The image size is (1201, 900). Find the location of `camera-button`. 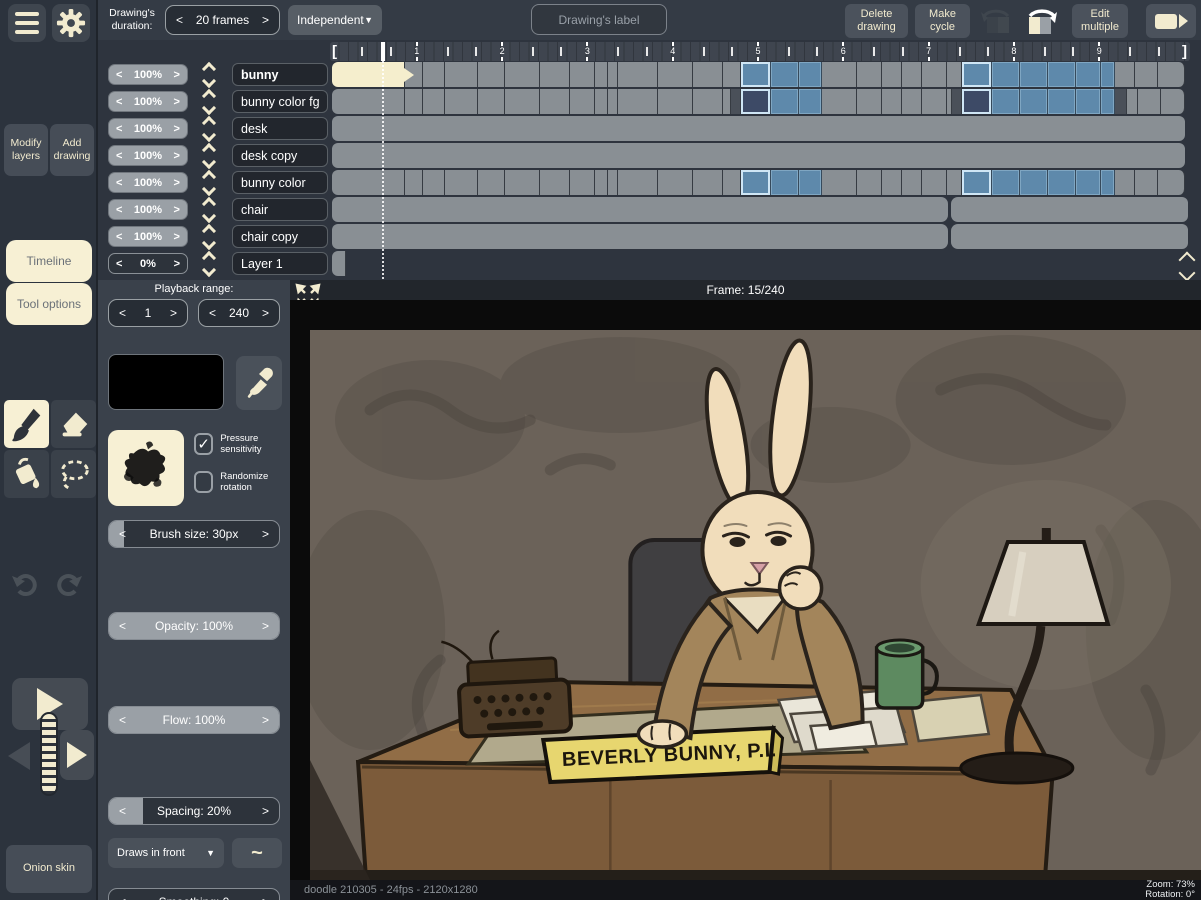

camera-button is located at coordinates (1171, 21).